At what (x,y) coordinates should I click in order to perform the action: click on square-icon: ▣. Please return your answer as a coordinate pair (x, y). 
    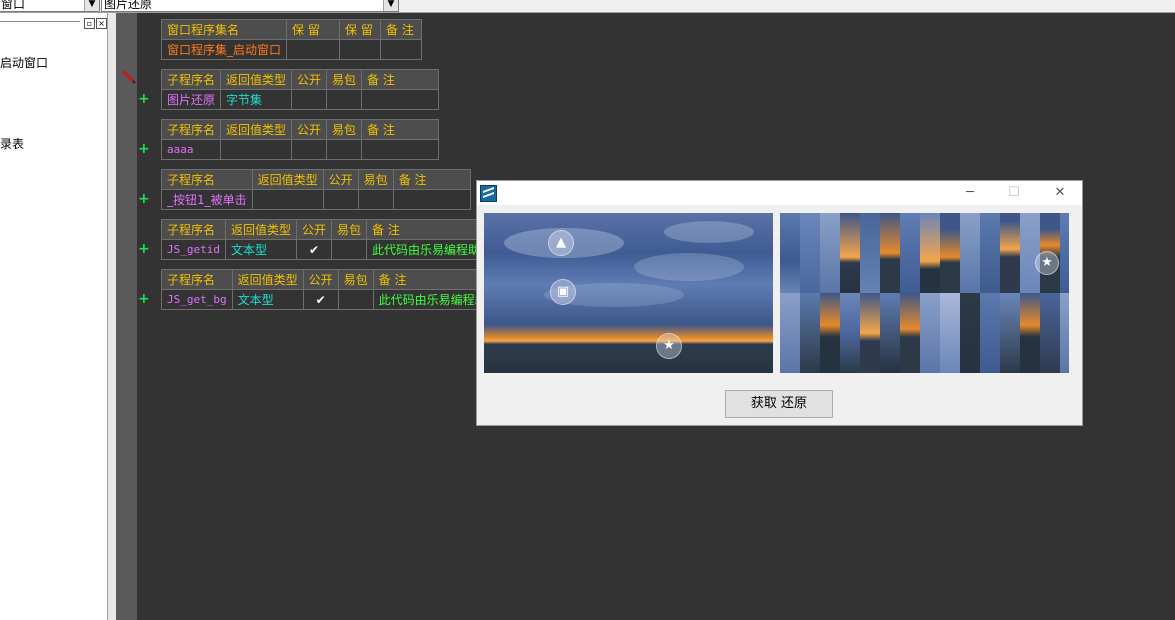
    Looking at the image, I should click on (563, 292).